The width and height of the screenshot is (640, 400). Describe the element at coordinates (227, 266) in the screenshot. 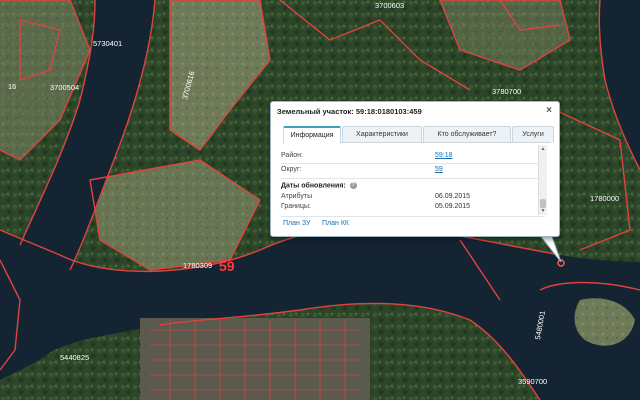

I see `map-label-district: 59` at that location.